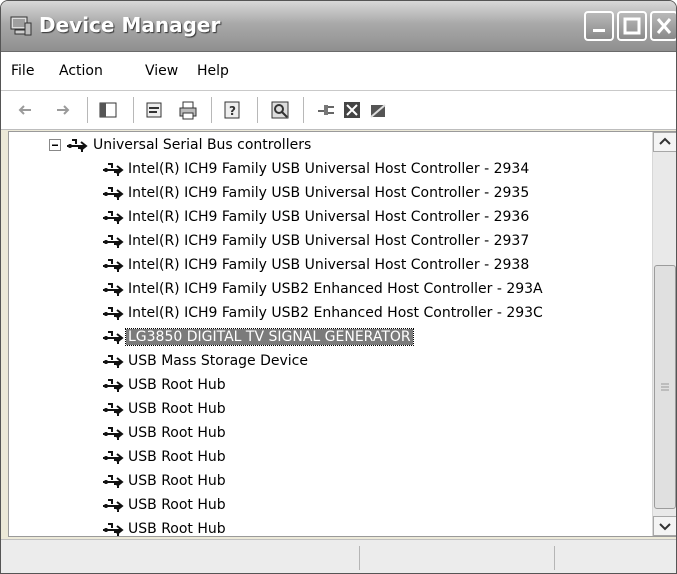 The image size is (677, 574). I want to click on chevron-down-icon, so click(665, 527).